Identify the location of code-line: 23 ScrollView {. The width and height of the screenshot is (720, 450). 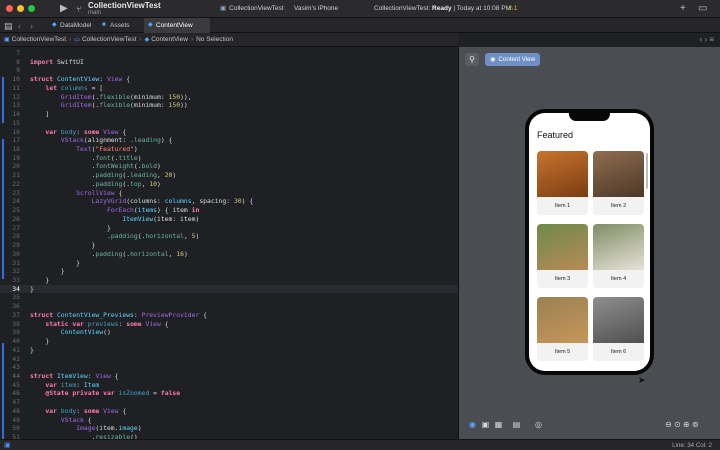
(229, 193).